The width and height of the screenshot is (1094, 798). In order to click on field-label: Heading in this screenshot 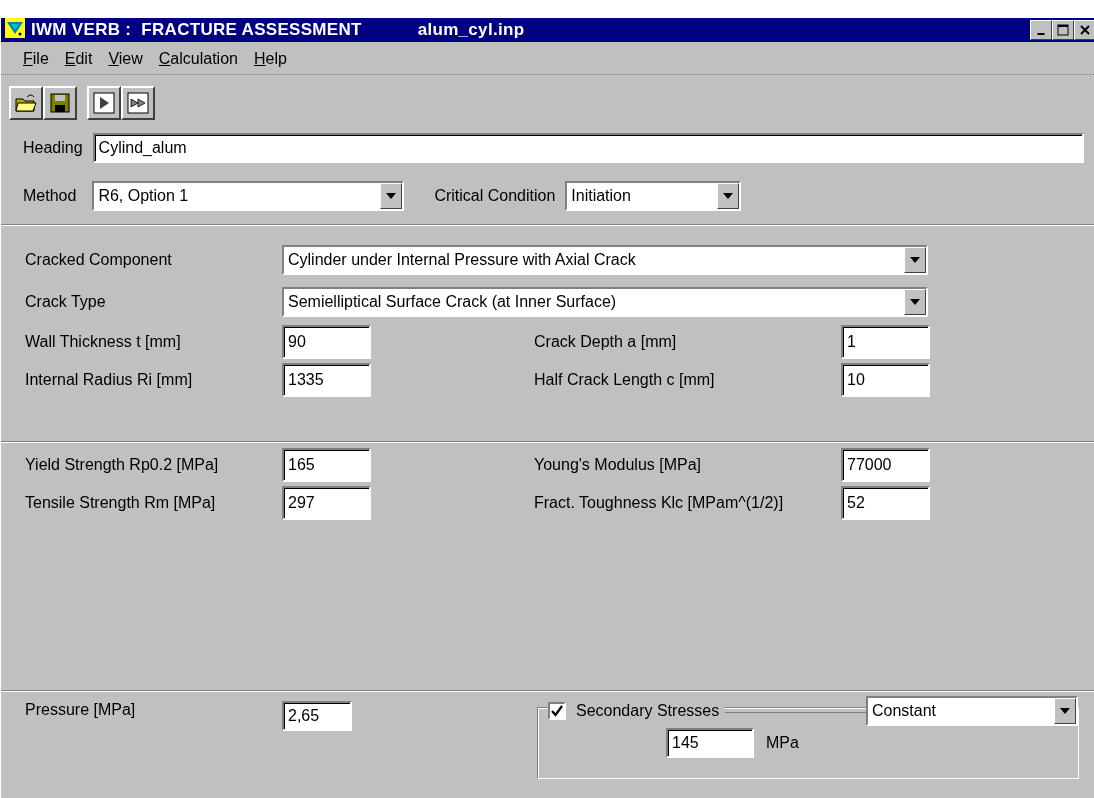, I will do `click(53, 148)`.